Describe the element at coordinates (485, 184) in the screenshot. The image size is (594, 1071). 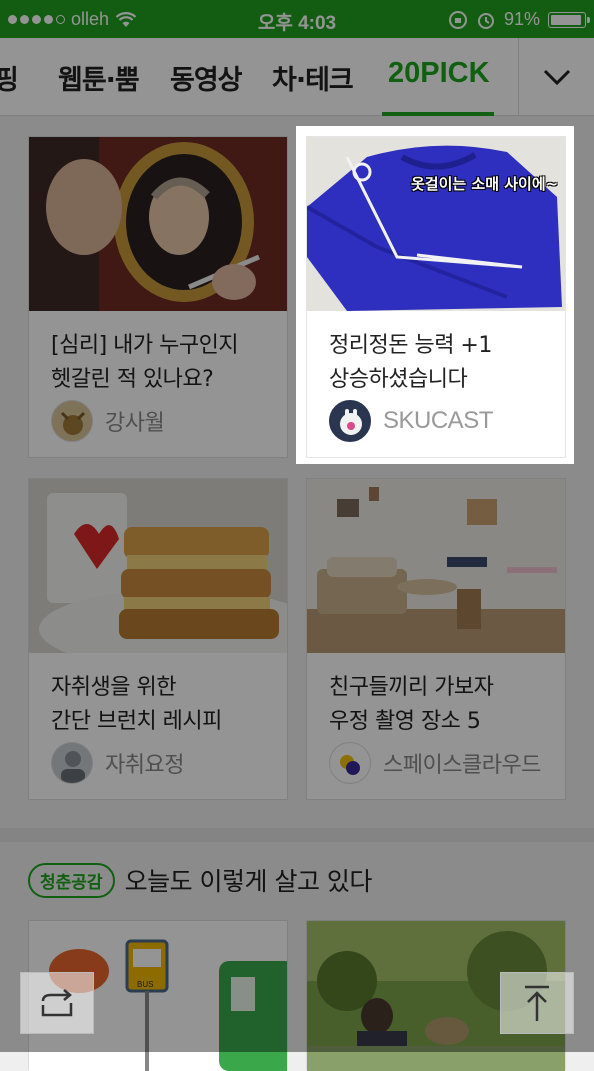
I see `image-caption: 옷걸이는 소매 사이에~` at that location.